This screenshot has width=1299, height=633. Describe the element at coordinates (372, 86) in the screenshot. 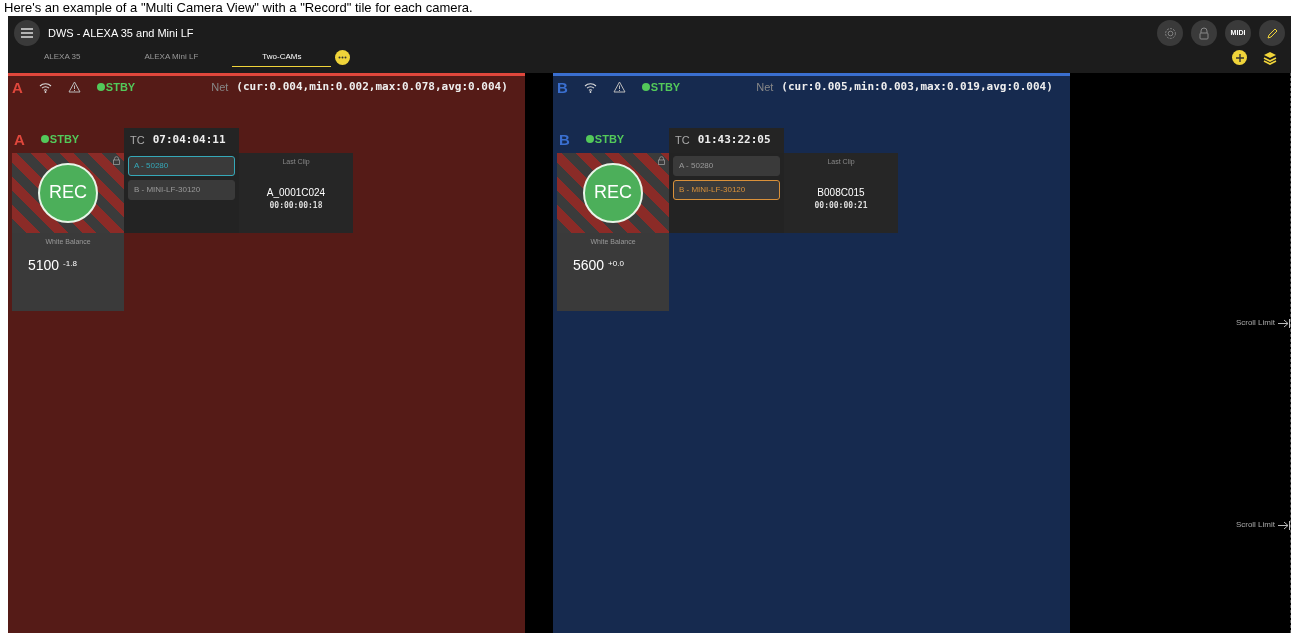

I see `net-stats: (cur:0.004,min:0.002,max:0.078,avg:0.004)` at that location.